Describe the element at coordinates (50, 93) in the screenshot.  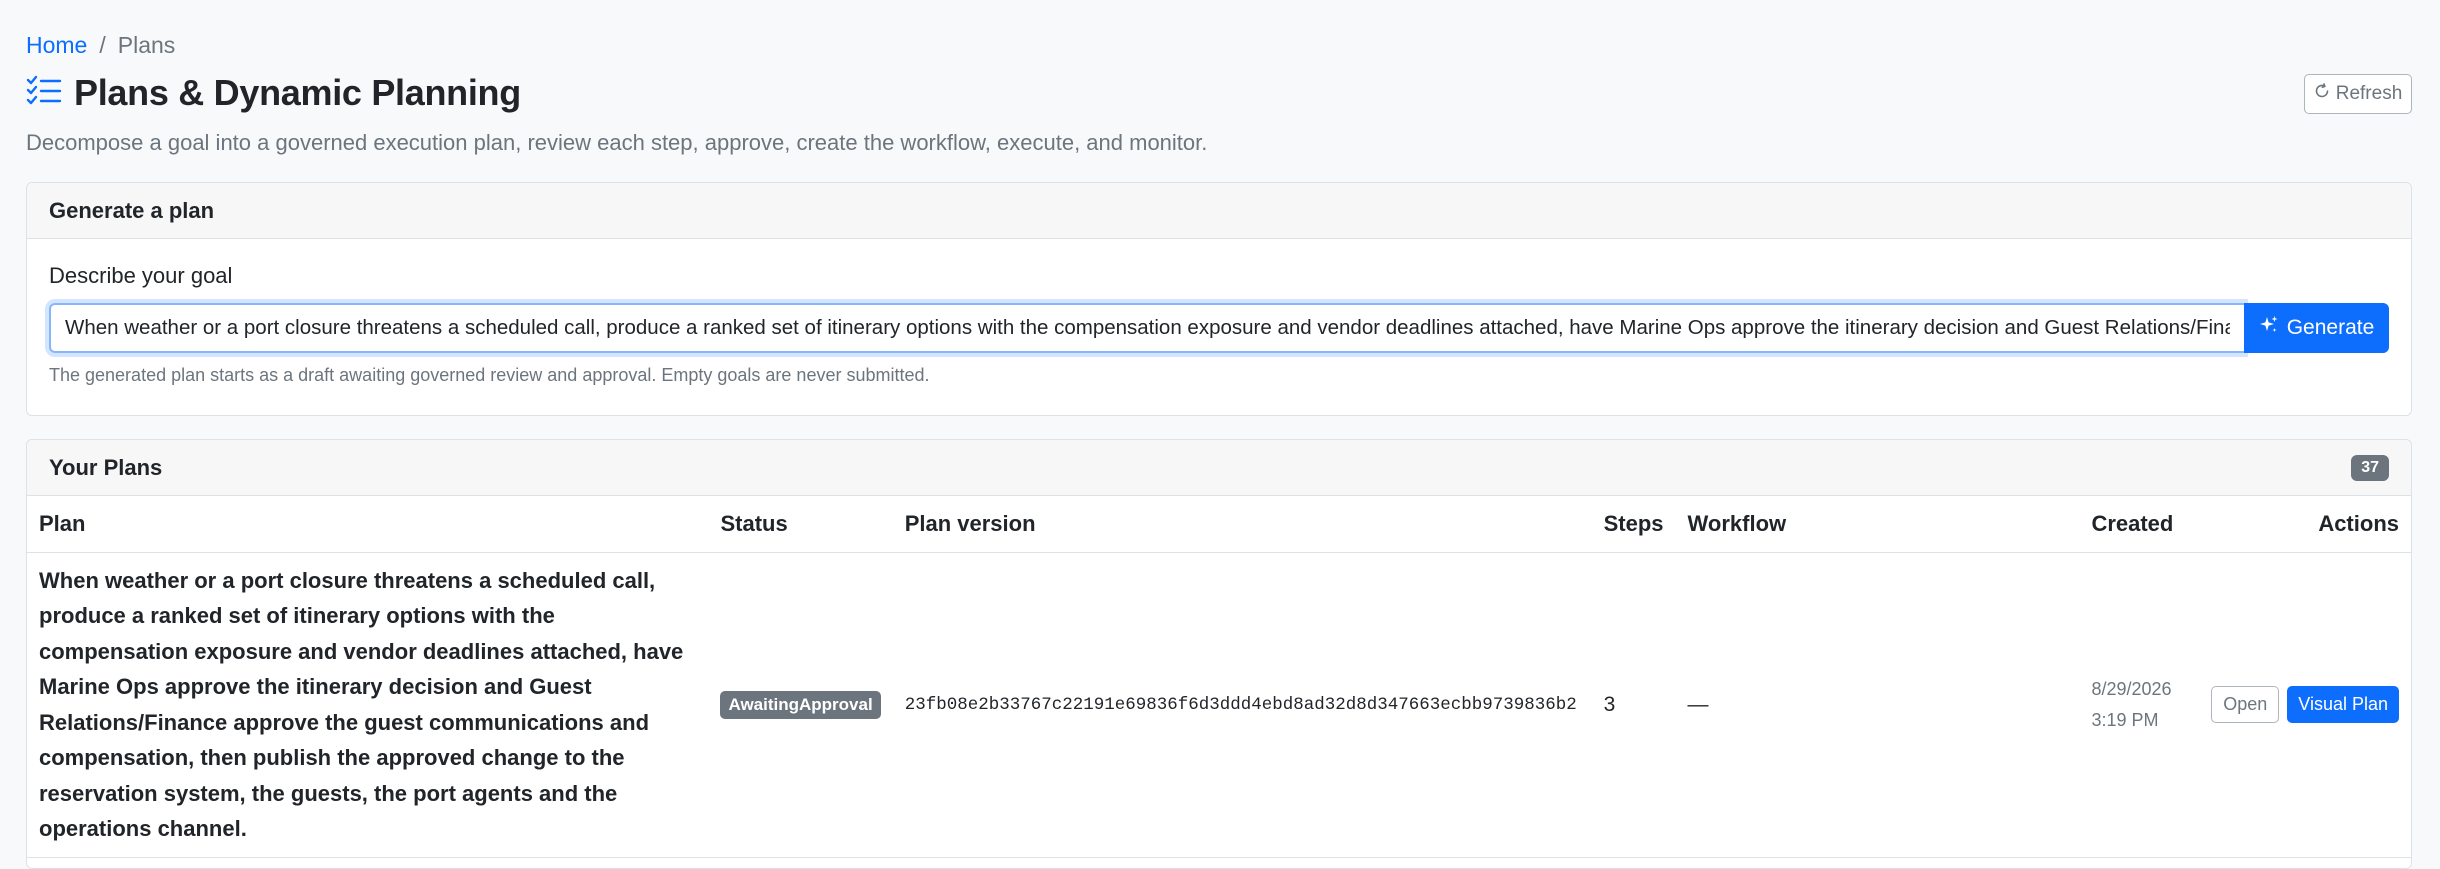
I see `list-check-icon` at that location.